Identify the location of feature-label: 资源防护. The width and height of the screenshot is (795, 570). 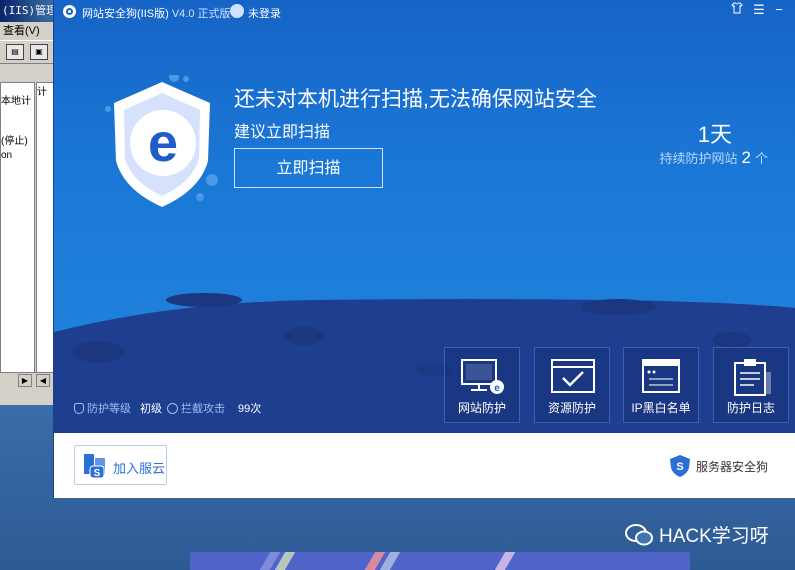
(571, 408).